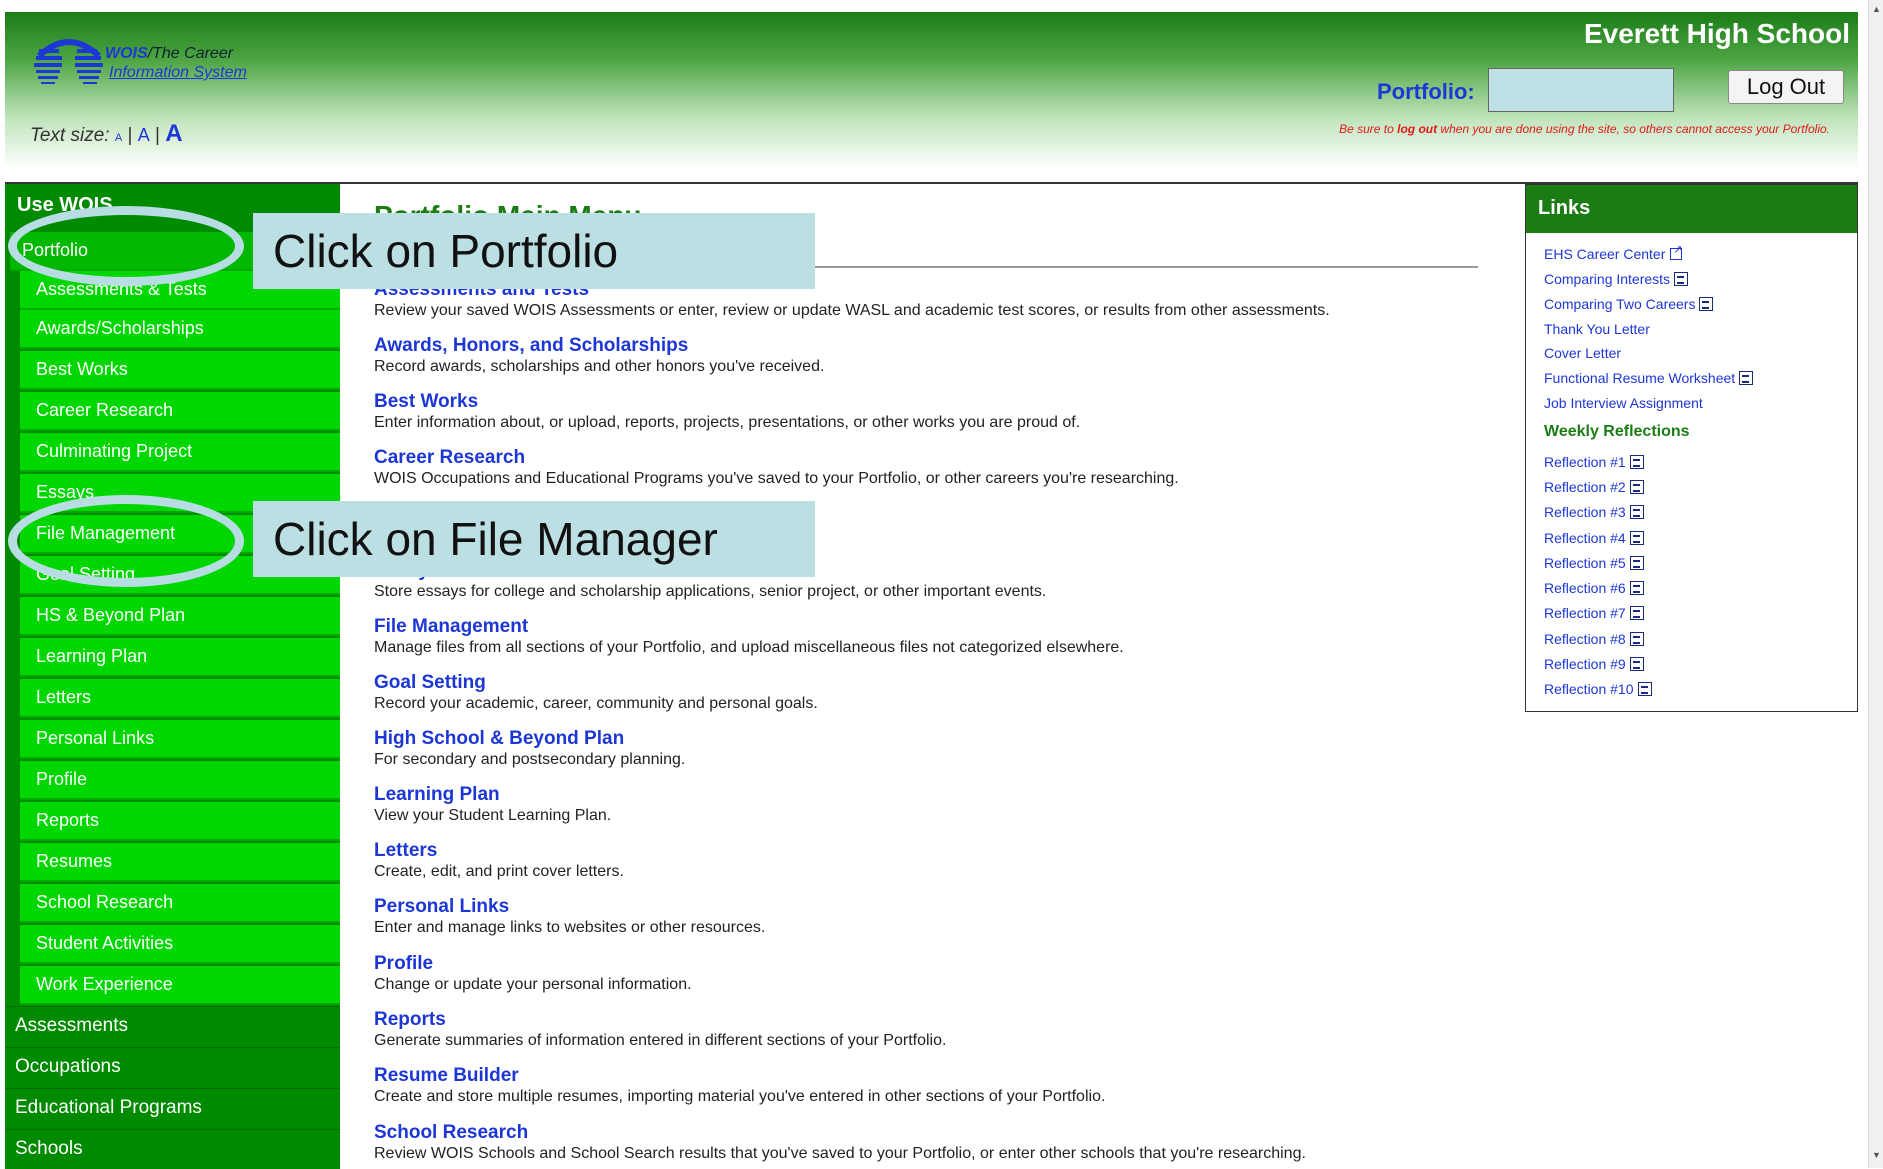 The height and width of the screenshot is (1169, 1883). I want to click on link-functional-resume-worksheet: Functional Resume Worksheet, so click(1649, 378).